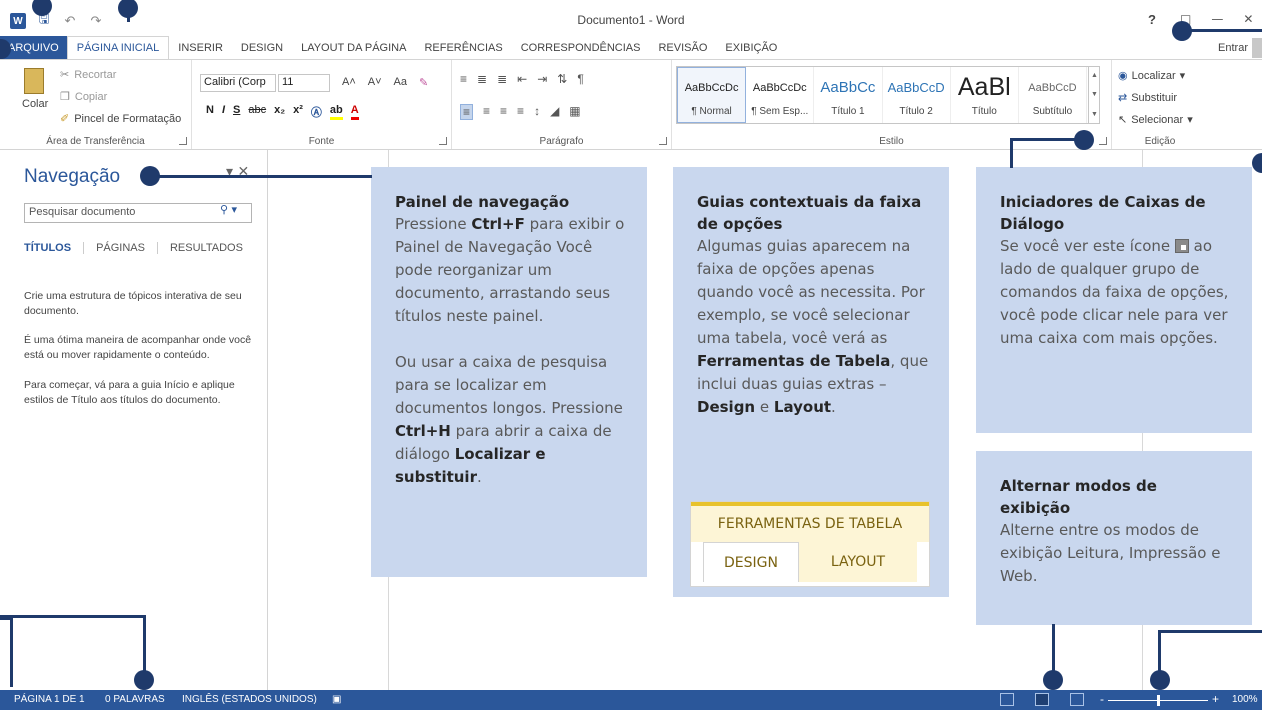 Image resolution: width=1262 pixels, height=710 pixels. What do you see at coordinates (682, 48) in the screenshot?
I see `tab-review: REVISÃO` at bounding box center [682, 48].